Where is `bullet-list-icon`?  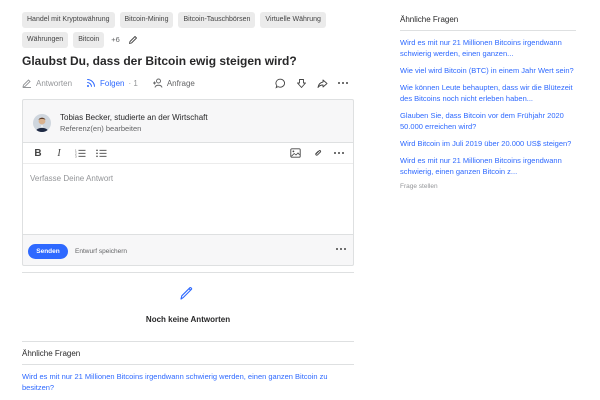 bullet-list-icon is located at coordinates (101, 153).